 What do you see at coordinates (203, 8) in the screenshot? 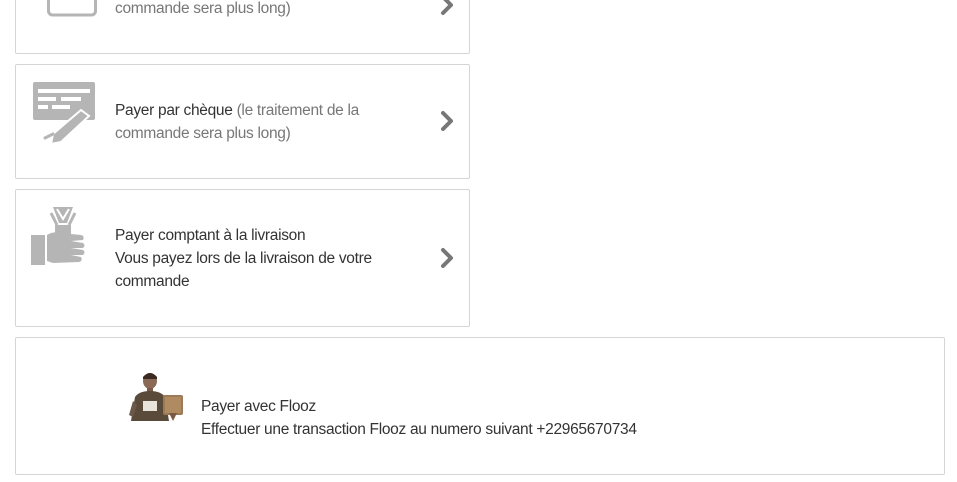
I see `bankwire-label-line2: commande sera plus long)` at bounding box center [203, 8].